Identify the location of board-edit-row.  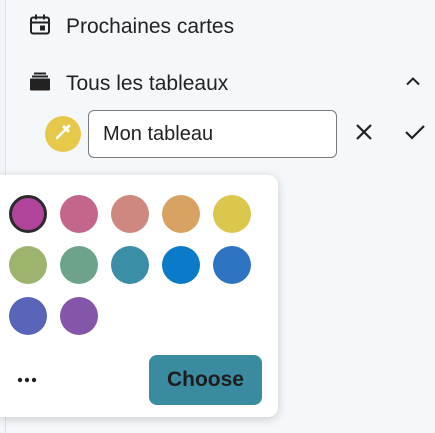
(217, 134).